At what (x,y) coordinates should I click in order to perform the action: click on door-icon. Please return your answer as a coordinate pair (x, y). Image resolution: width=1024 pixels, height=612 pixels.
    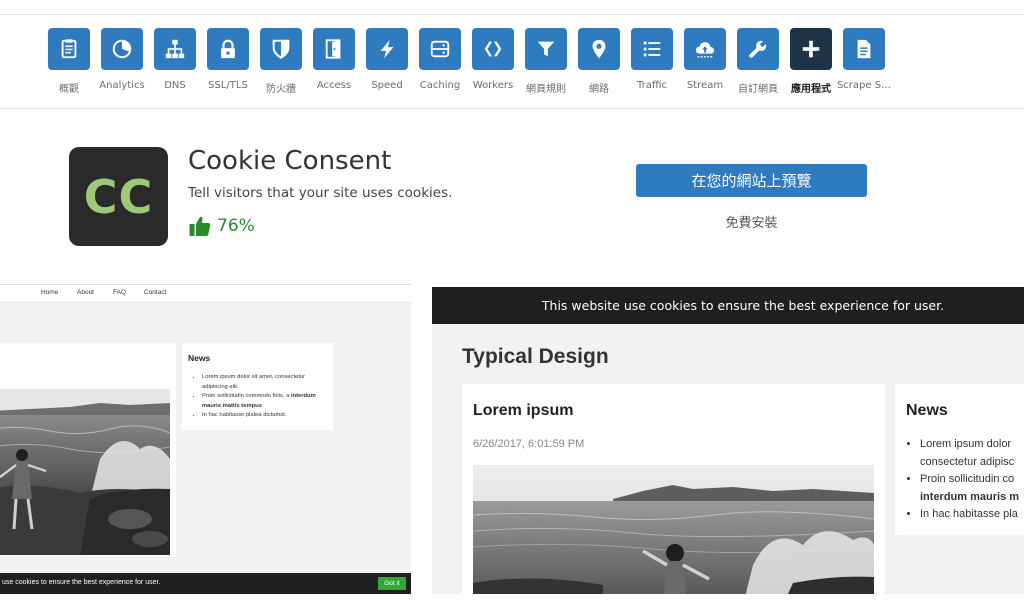
    Looking at the image, I should click on (333, 49).